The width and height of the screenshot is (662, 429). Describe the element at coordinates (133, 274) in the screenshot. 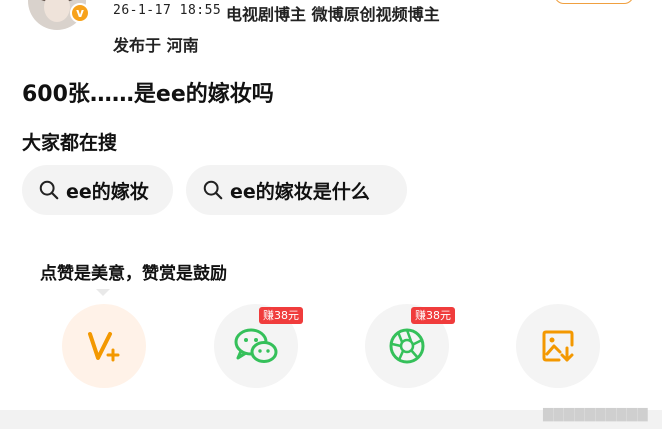

I see `reward-tip-text: 点赞是美意，赞赏是鼓励` at that location.